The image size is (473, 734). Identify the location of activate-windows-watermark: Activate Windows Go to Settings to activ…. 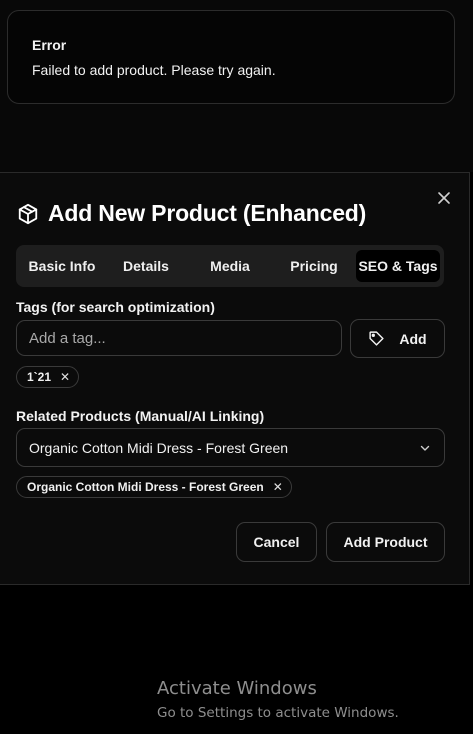
(278, 699).